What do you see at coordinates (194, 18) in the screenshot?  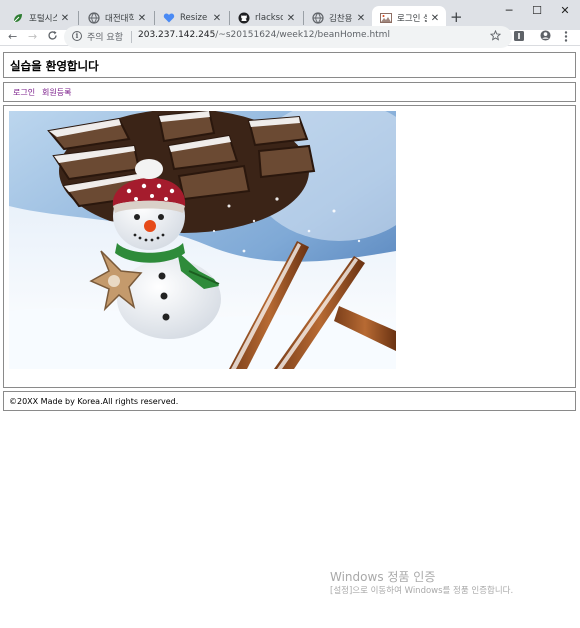 I see `tab-title: Resize multiple` at bounding box center [194, 18].